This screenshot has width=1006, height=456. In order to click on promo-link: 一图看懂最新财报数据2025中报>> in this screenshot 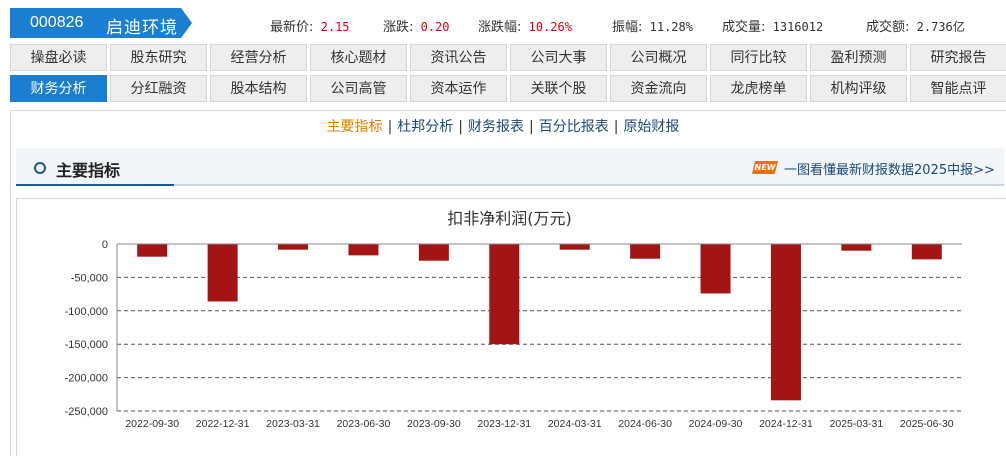, I will do `click(889, 168)`.